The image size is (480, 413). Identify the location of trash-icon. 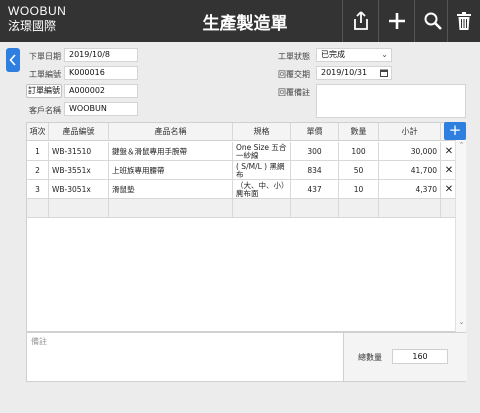
(464, 21).